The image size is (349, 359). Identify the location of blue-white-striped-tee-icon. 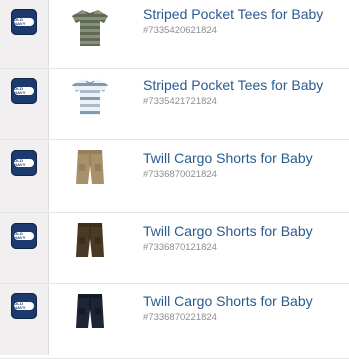
(90, 97).